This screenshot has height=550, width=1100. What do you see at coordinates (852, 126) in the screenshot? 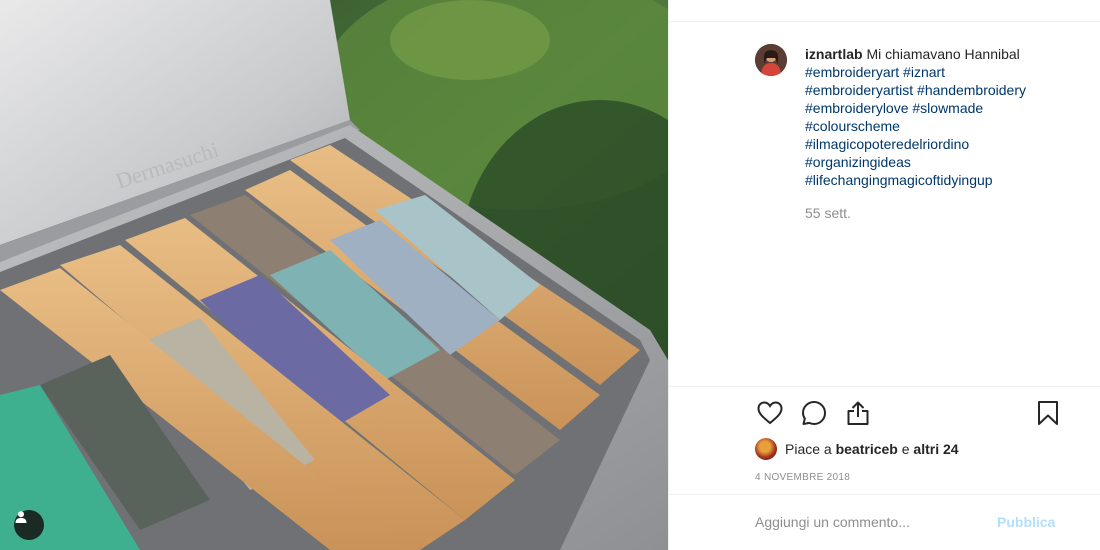
I see `hashtag-link: #colourscheme` at bounding box center [852, 126].